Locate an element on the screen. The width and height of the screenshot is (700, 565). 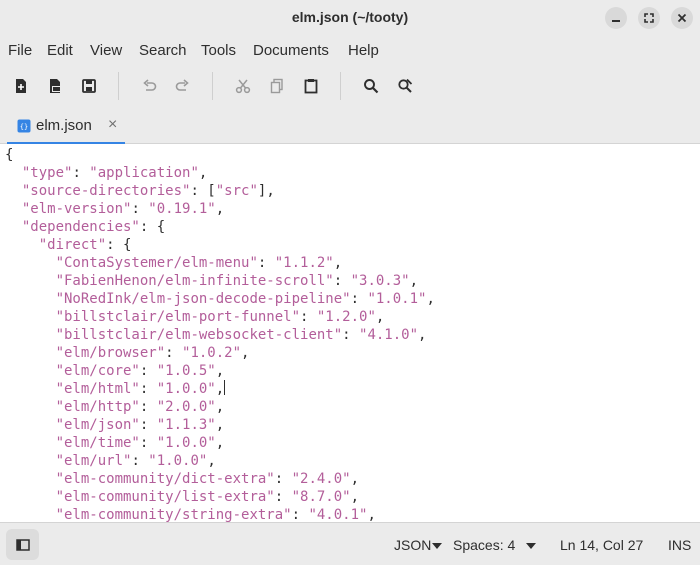
close-icon is located at coordinates (682, 18).